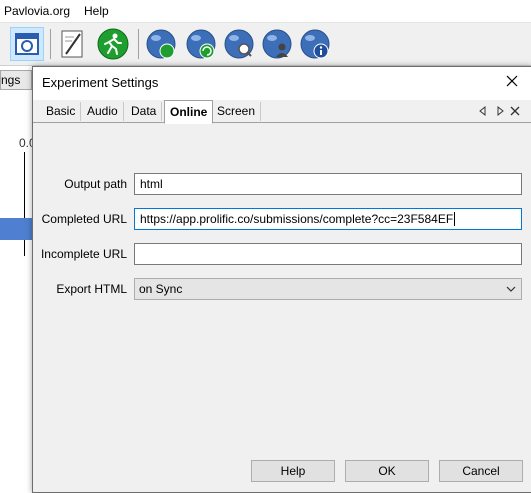 The image size is (531, 493). I want to click on run-button, so click(113, 44).